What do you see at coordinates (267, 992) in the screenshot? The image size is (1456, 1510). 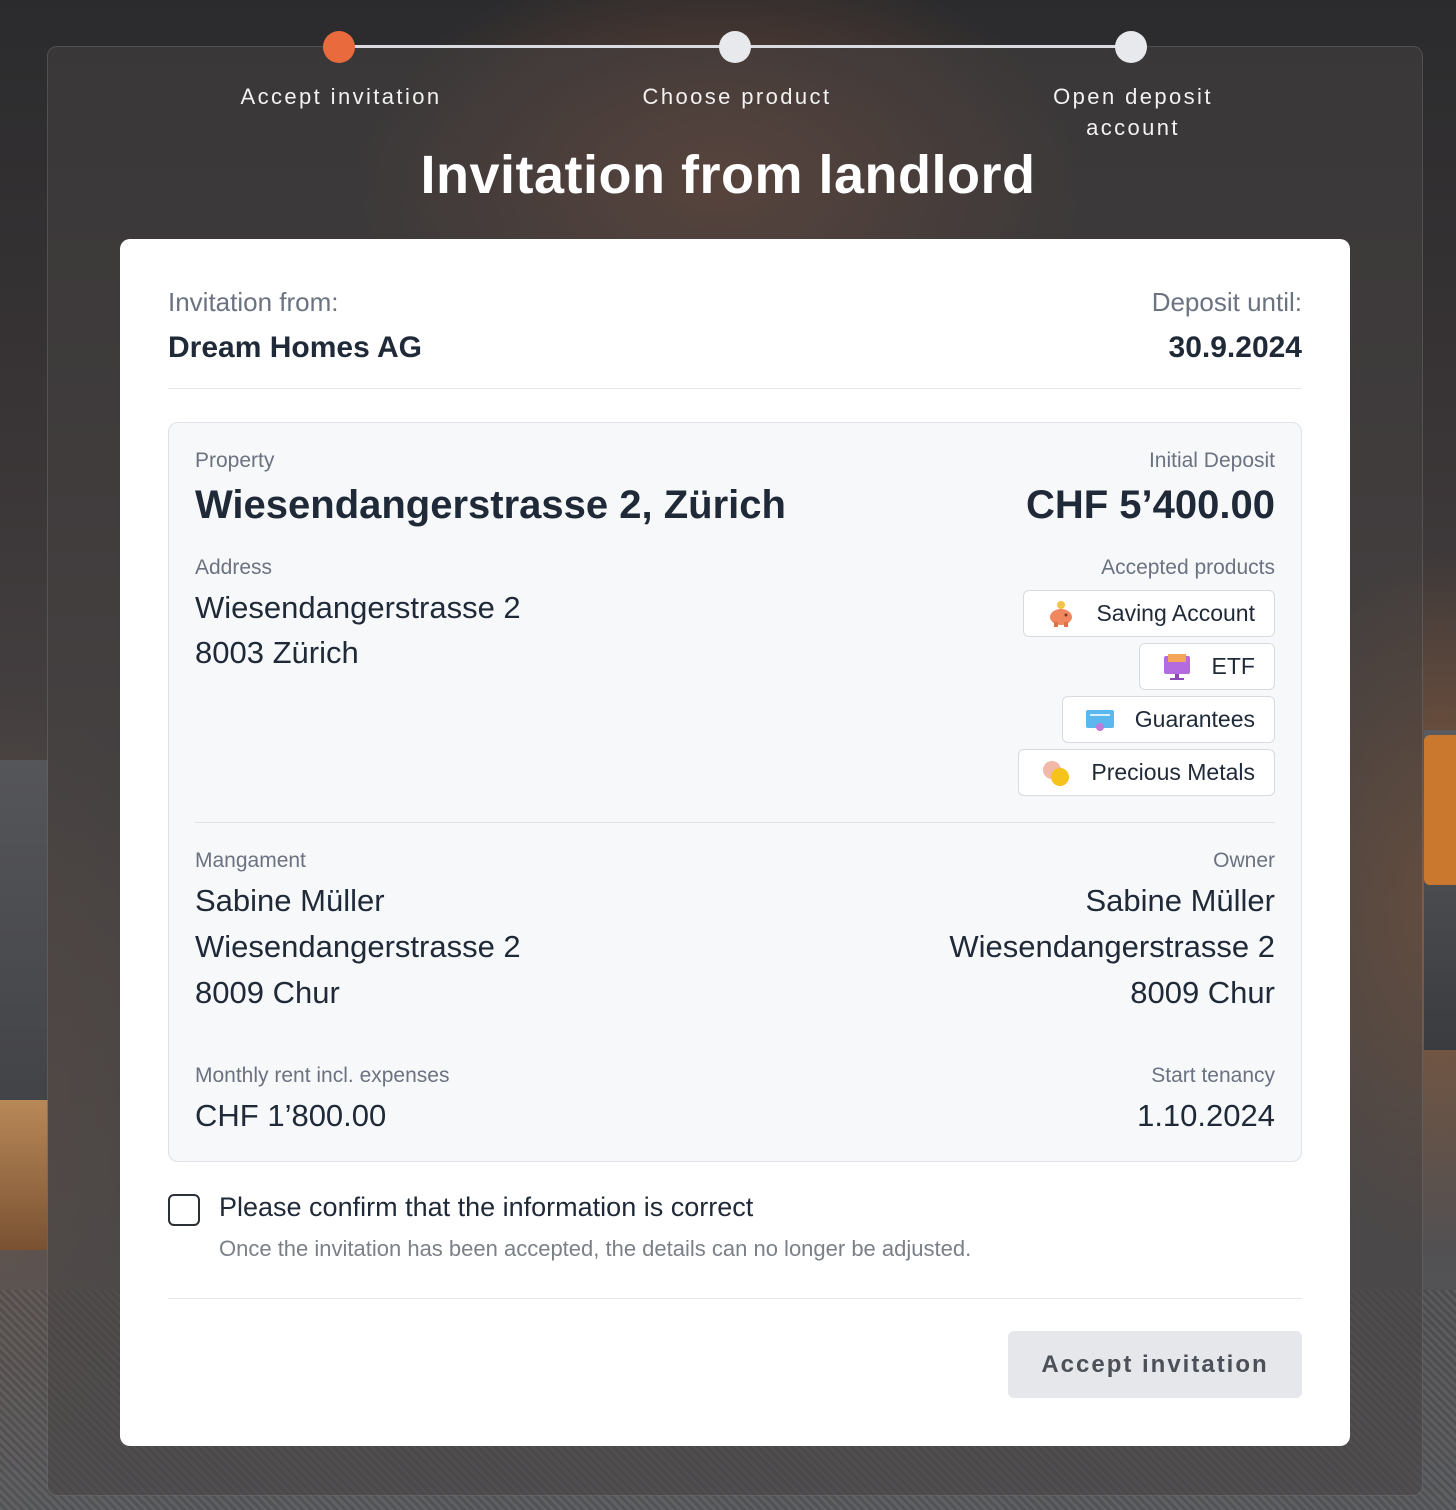 I see `management-city: 8009 Chur` at bounding box center [267, 992].